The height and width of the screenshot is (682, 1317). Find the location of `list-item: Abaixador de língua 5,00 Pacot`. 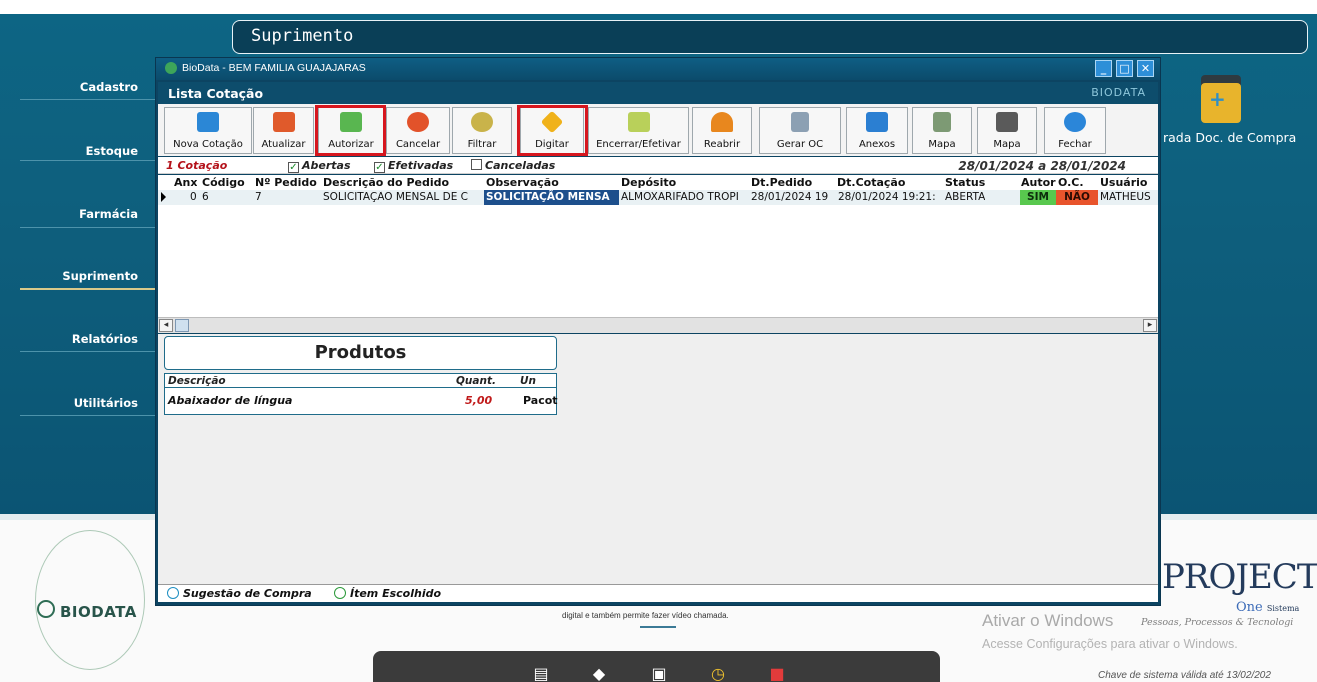

list-item: Abaixador de língua 5,00 Pacot is located at coordinates (361, 401).